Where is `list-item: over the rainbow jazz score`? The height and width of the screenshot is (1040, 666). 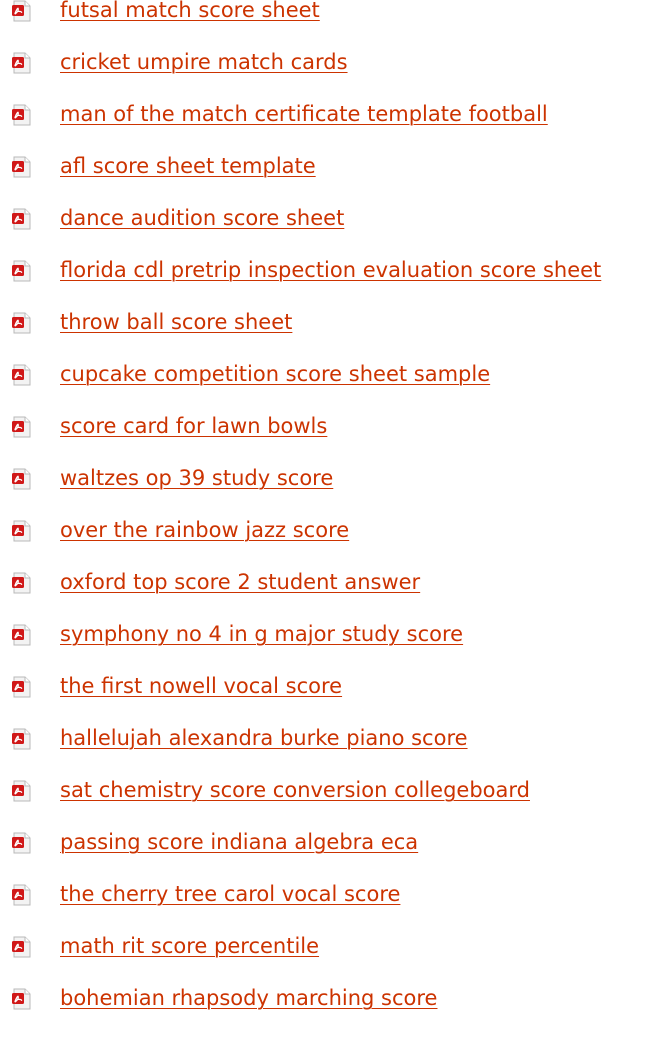 list-item: over the rainbow jazz score is located at coordinates (333, 546).